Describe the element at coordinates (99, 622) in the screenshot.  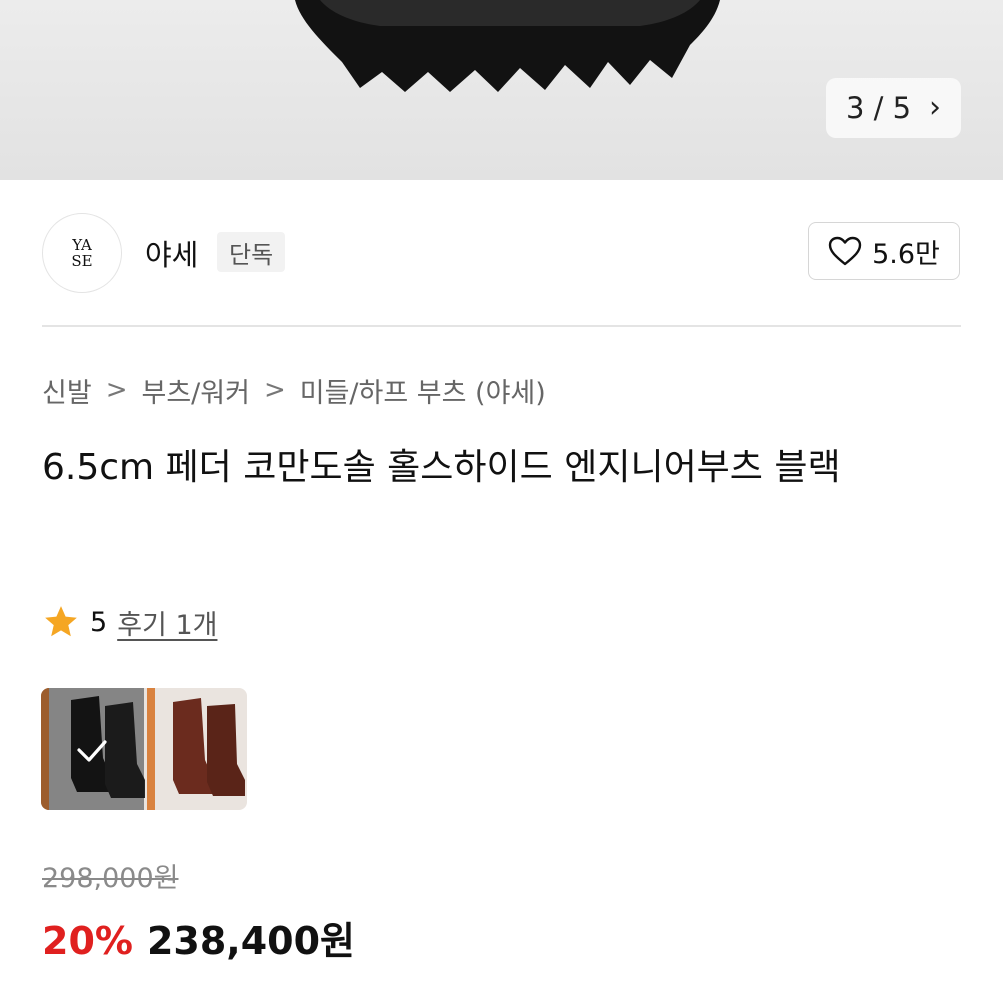
I see `rating-value: 5` at that location.